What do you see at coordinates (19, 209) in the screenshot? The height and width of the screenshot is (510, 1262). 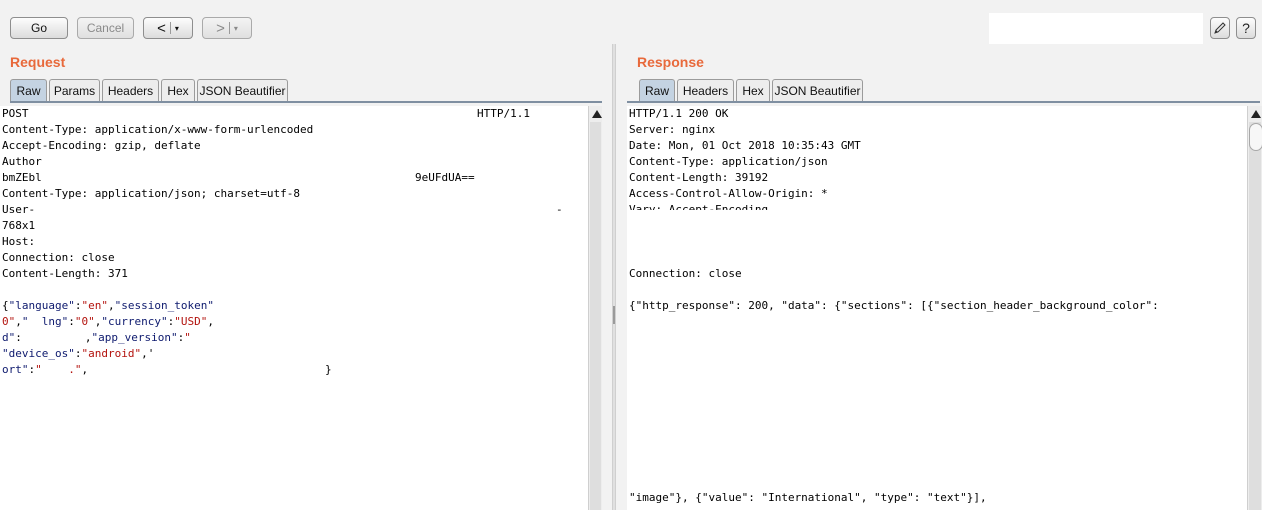 I see `request-header-line: User-` at bounding box center [19, 209].